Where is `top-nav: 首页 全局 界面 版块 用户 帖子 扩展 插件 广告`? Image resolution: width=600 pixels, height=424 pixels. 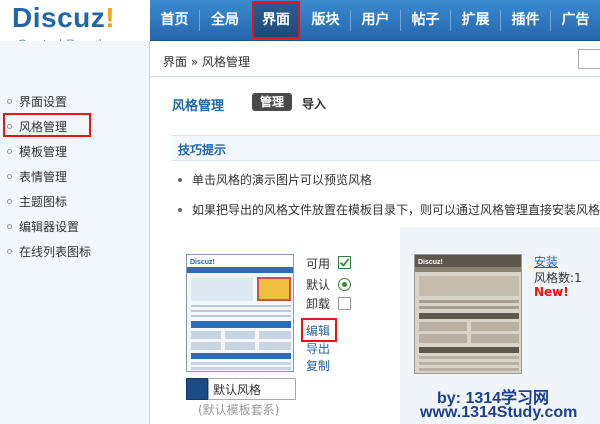
top-nav: 首页 全局 界面 版块 用户 帖子 扩展 插件 广告 is located at coordinates (375, 20).